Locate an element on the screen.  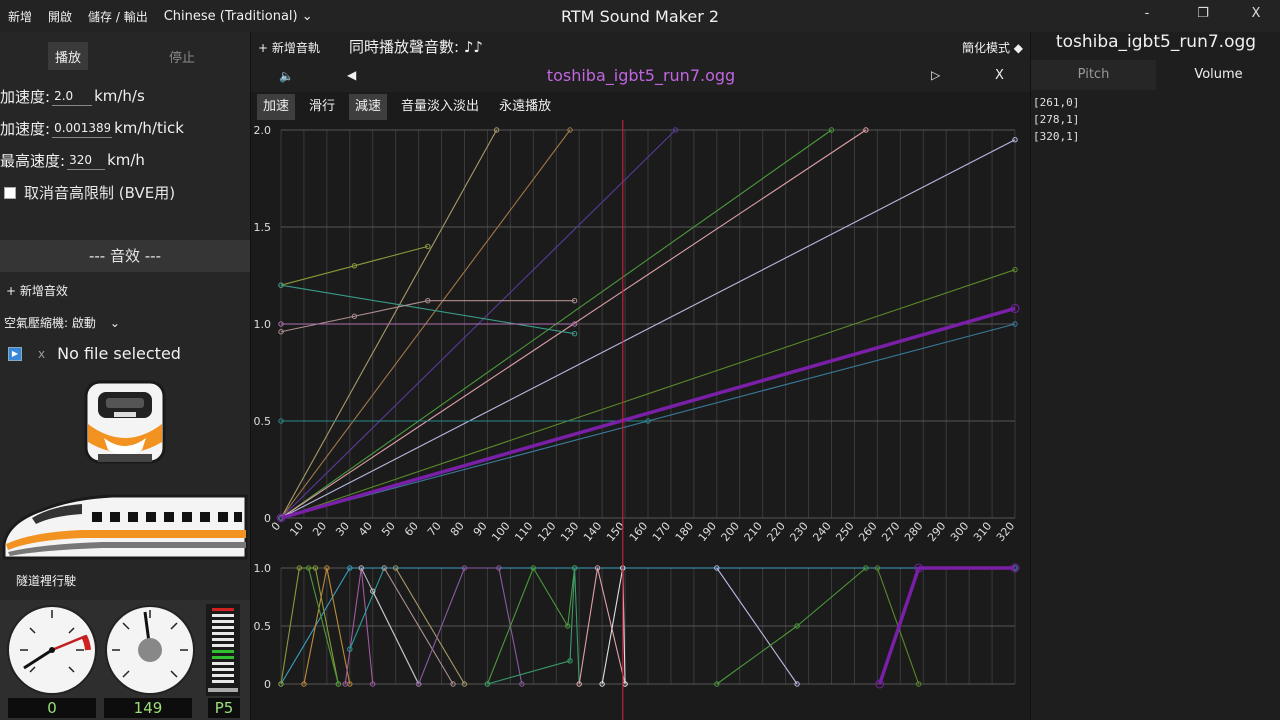
x-tick-label: 110 is located at coordinates (523, 532).